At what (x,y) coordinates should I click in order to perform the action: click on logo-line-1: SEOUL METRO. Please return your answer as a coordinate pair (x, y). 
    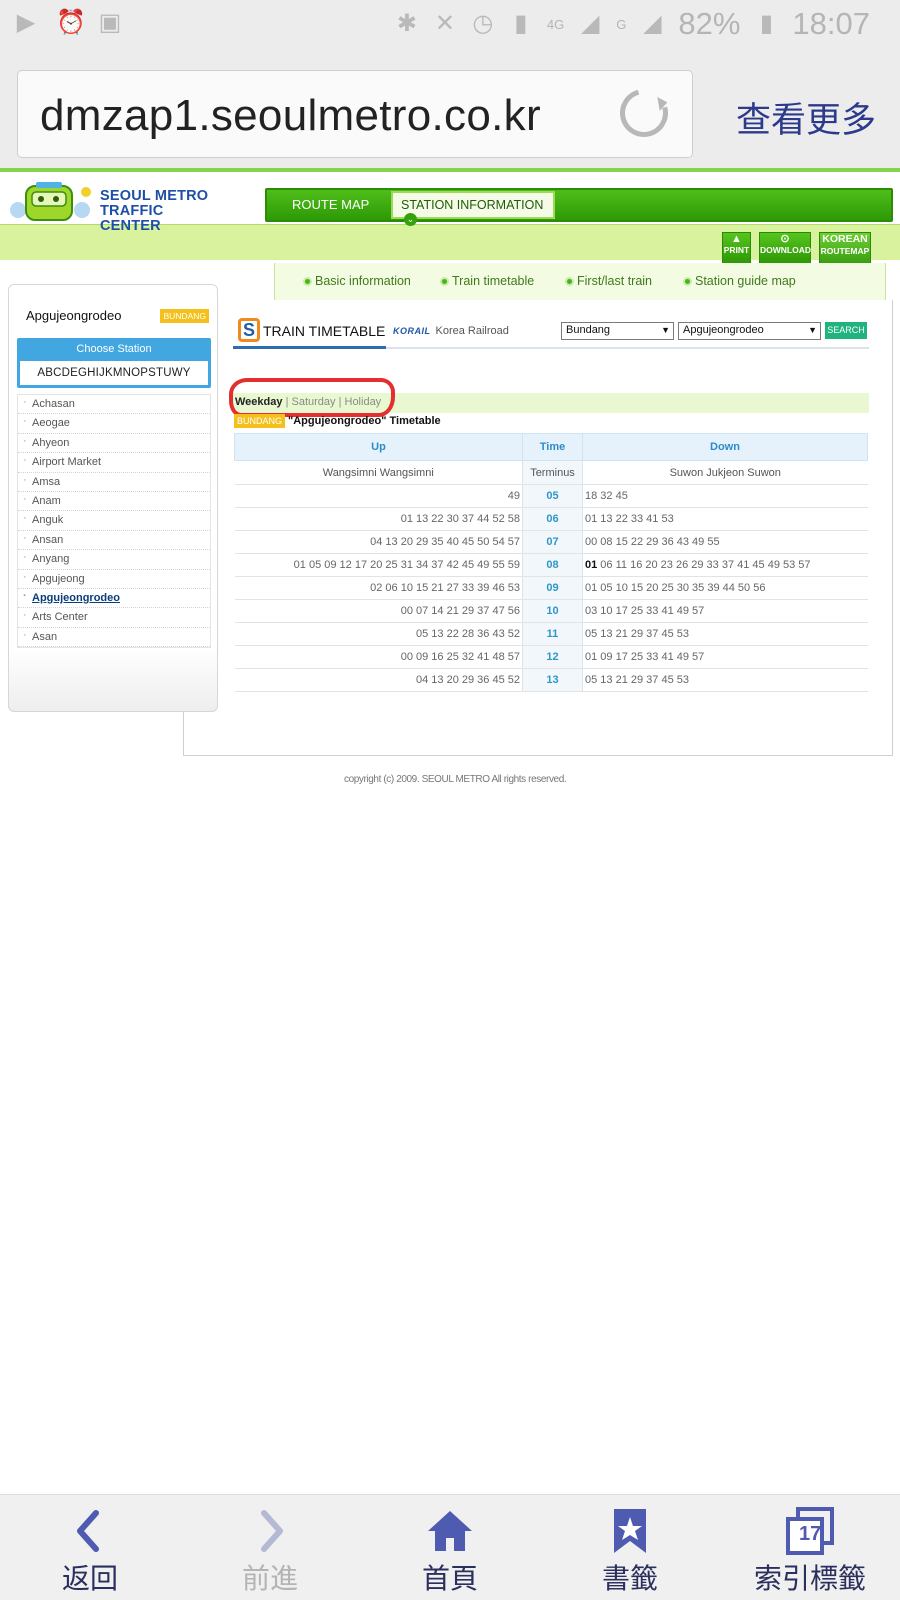
    Looking at the image, I should click on (154, 196).